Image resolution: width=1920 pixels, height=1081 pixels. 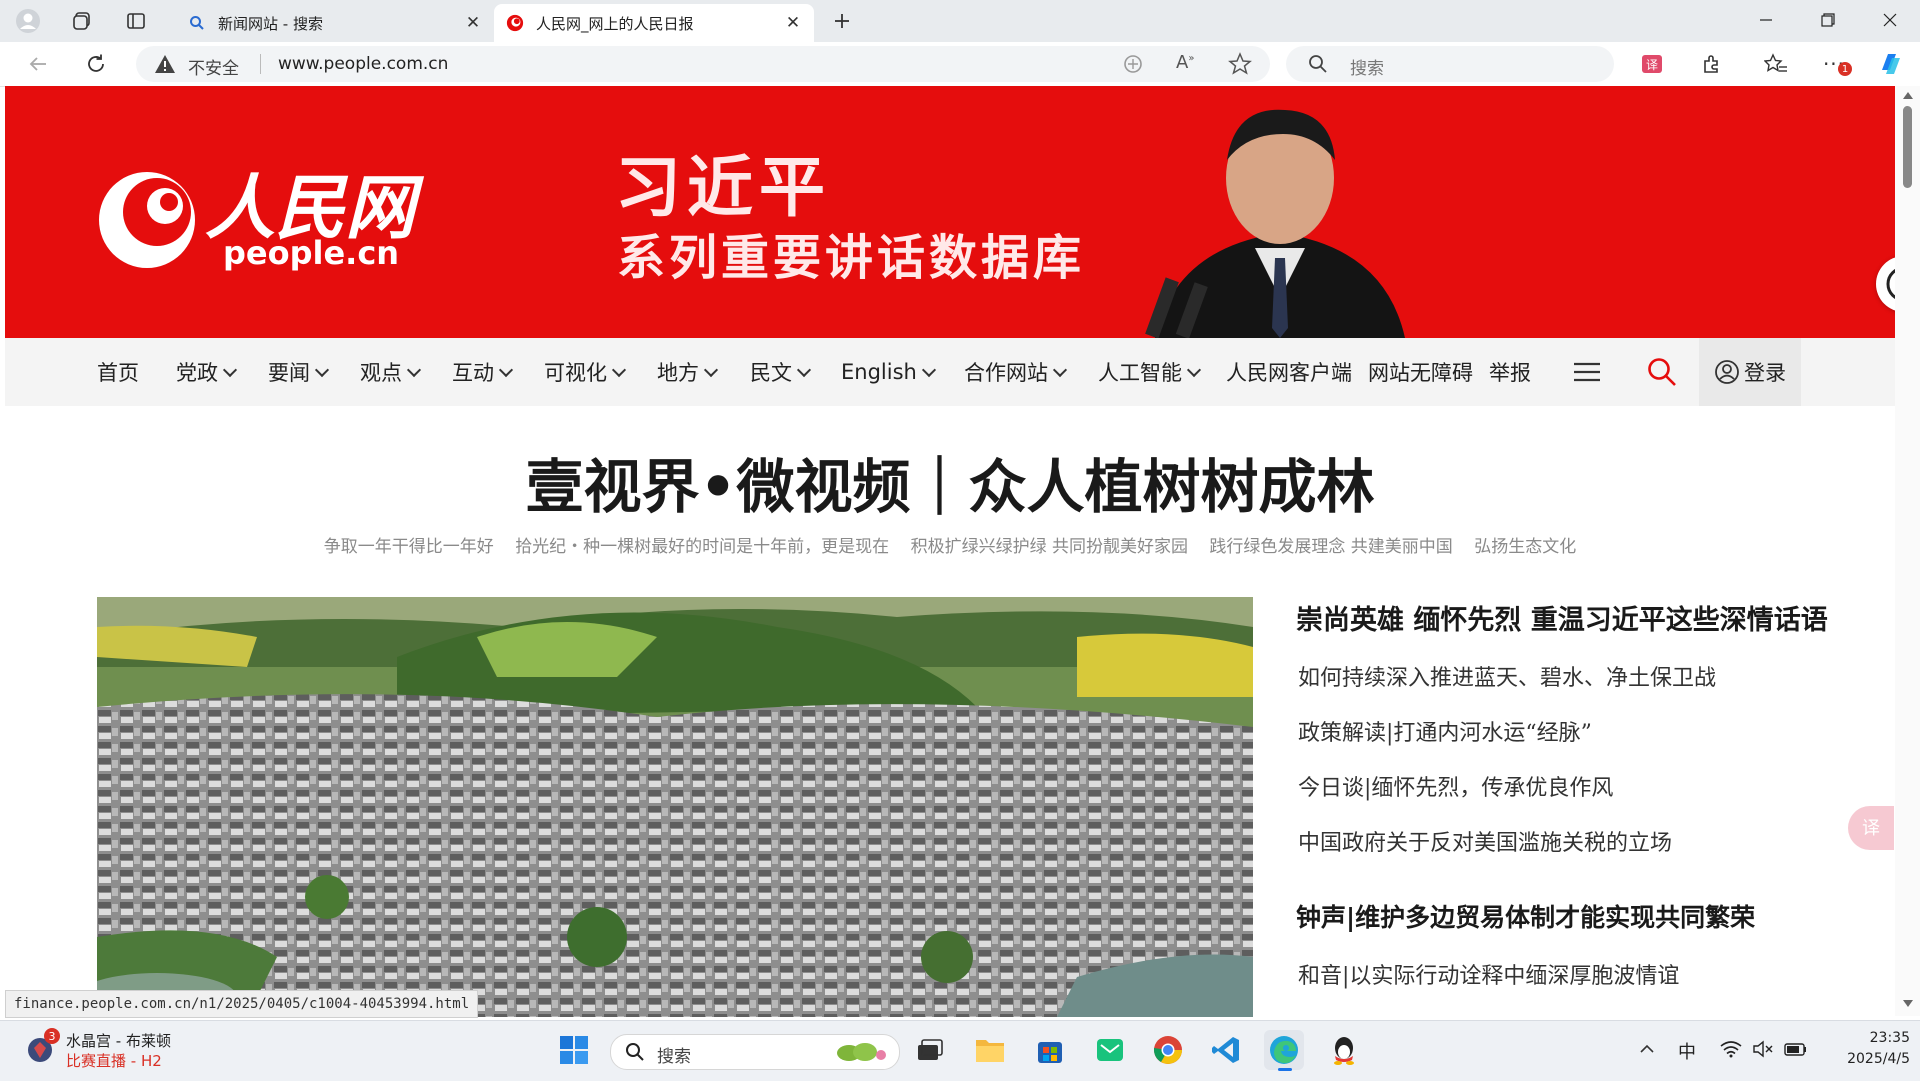 What do you see at coordinates (1652, 64) in the screenshot?
I see `translate-extension-icon: 译` at bounding box center [1652, 64].